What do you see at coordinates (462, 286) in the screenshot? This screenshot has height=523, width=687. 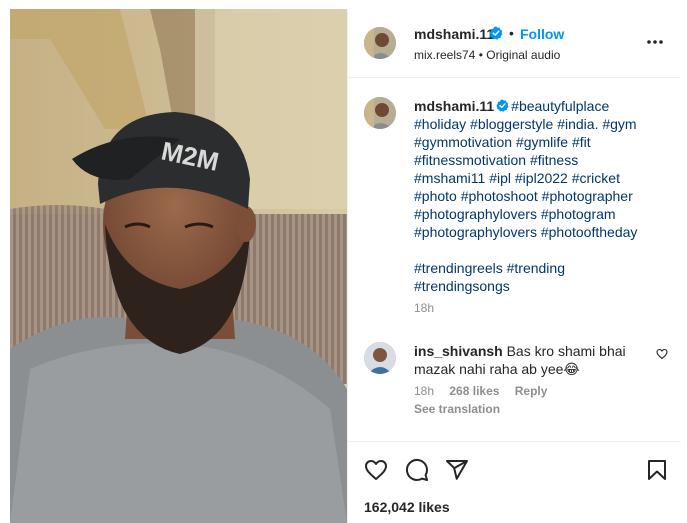 I see `hashtag-line: #trendingsongs` at bounding box center [462, 286].